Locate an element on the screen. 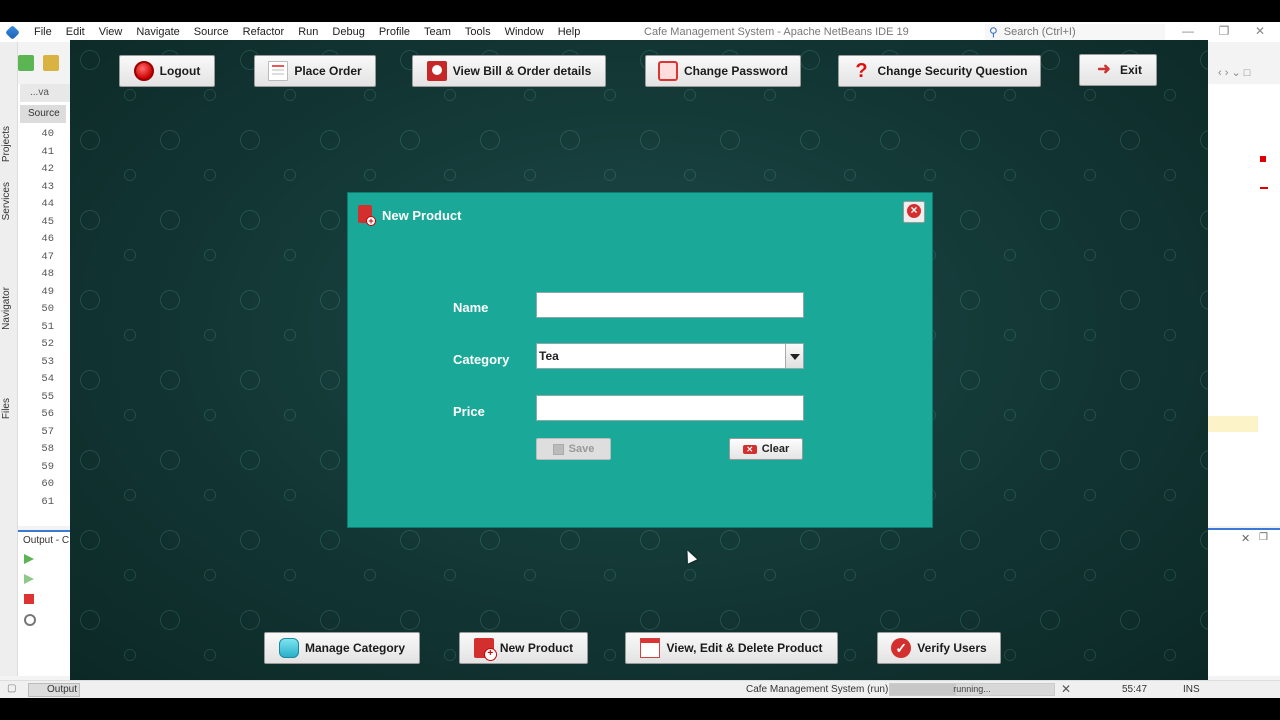 The width and height of the screenshot is (1280, 720). verify-users-button: ✓ Verify Users is located at coordinates (939, 648).